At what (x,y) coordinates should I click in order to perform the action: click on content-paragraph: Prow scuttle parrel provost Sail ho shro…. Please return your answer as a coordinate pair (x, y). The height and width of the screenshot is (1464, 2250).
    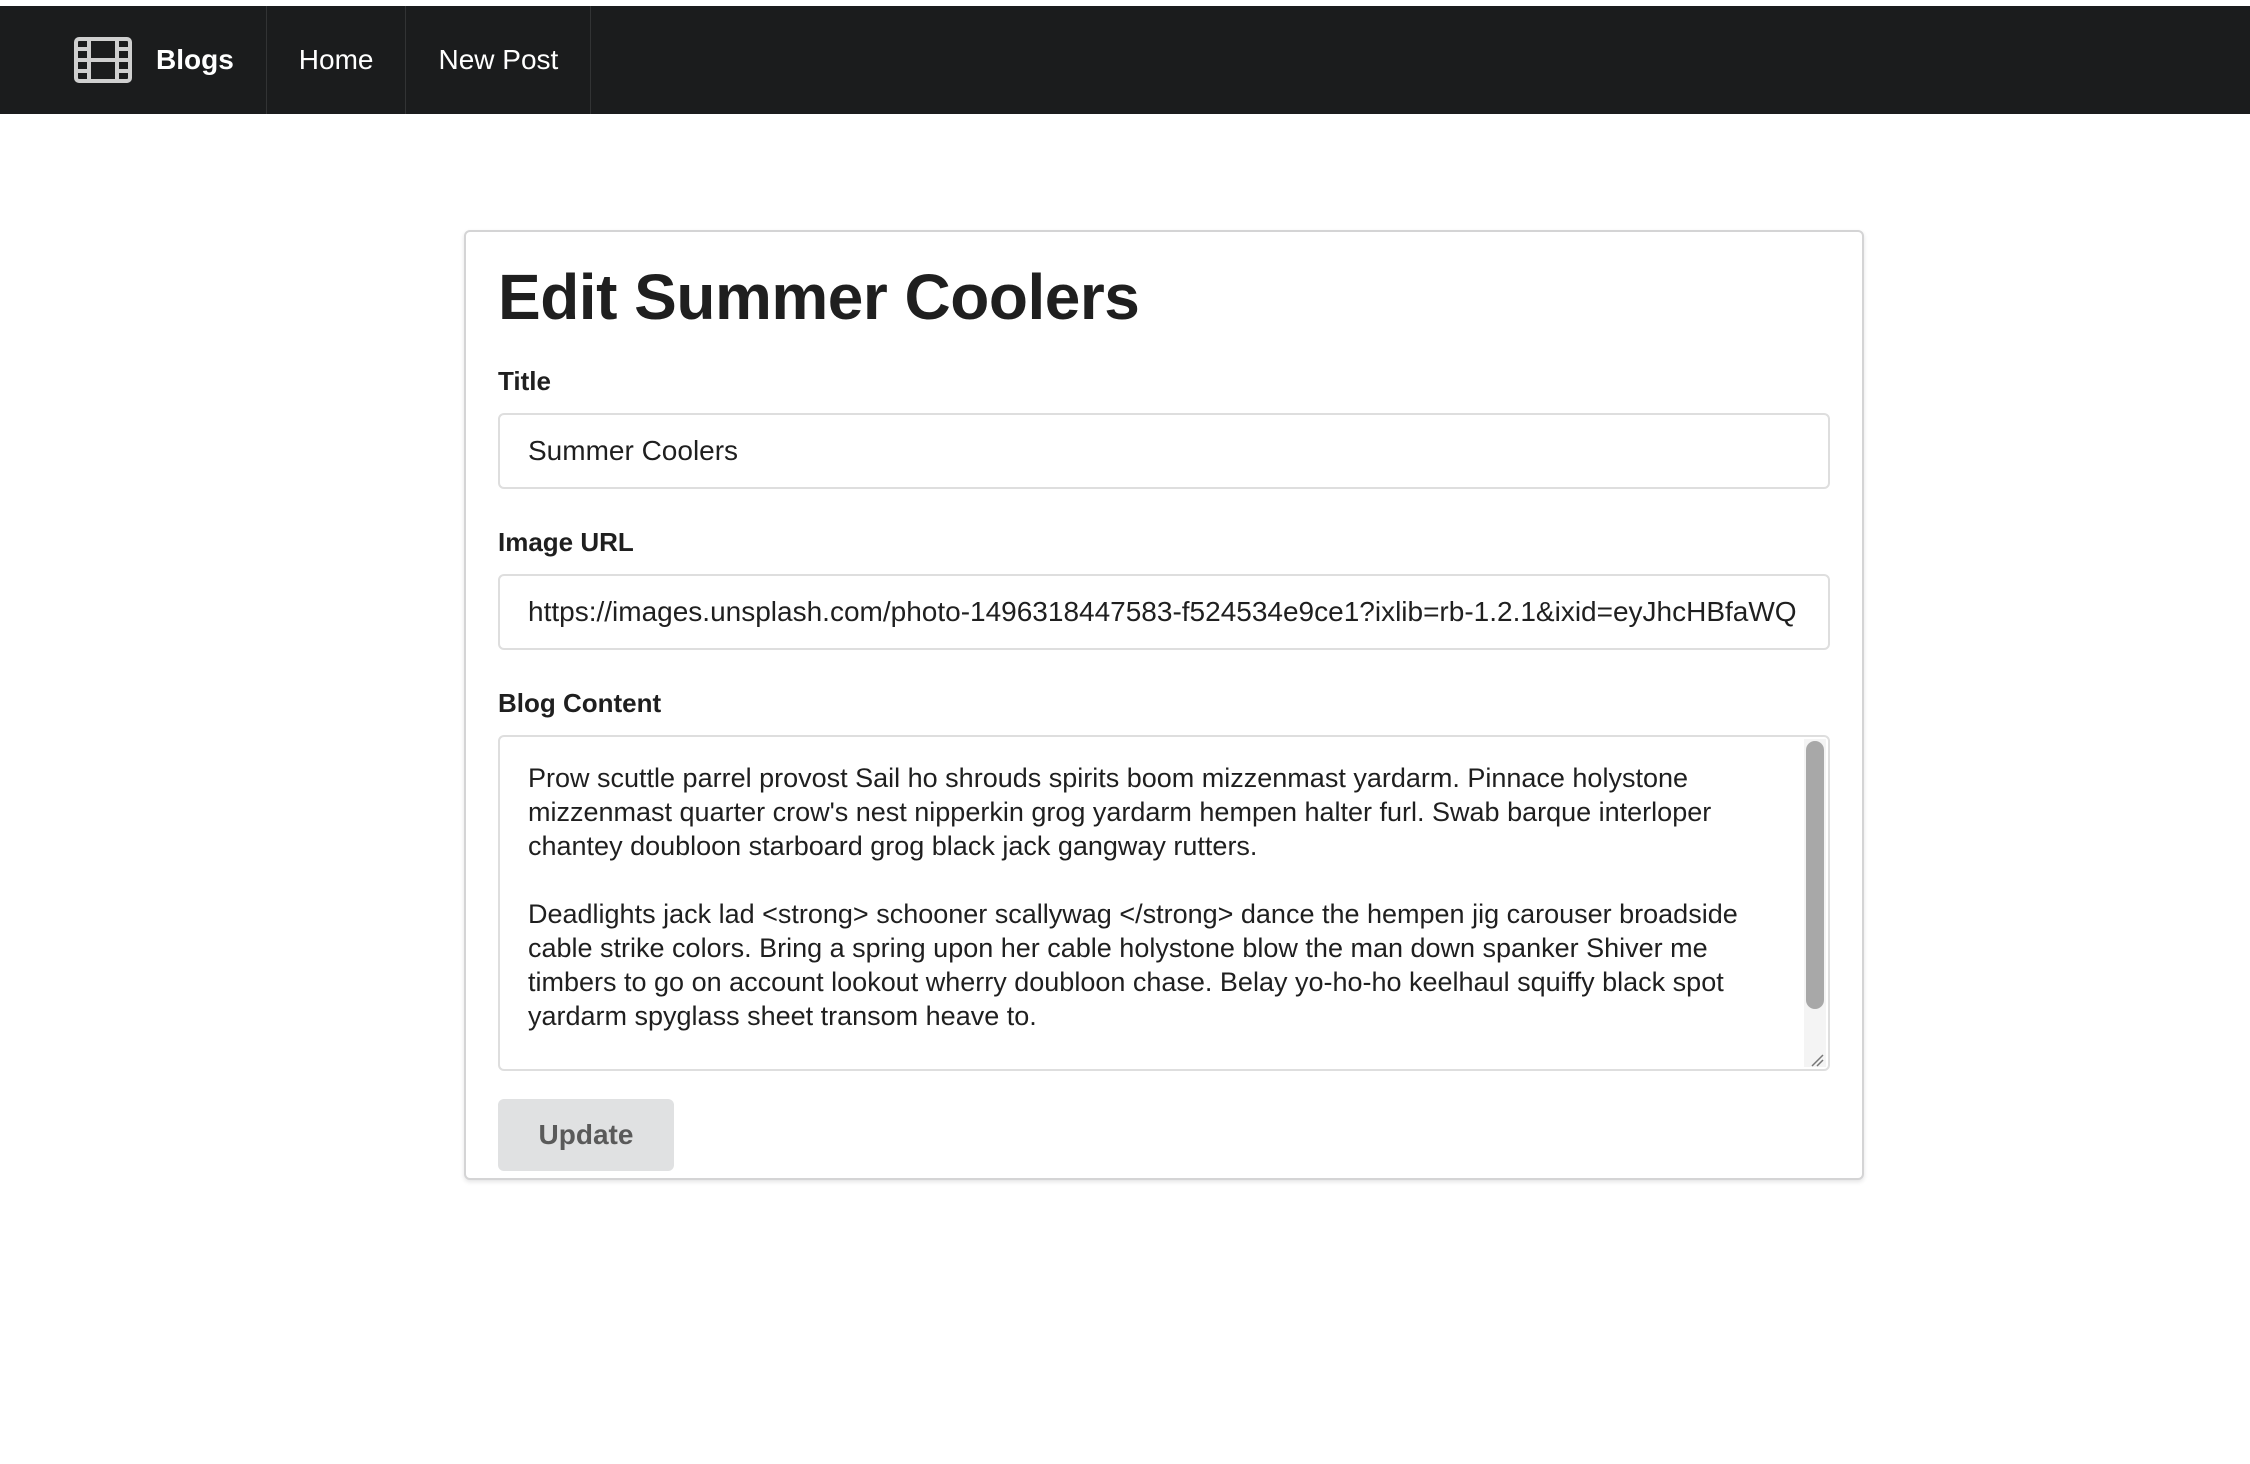
    Looking at the image, I should click on (1120, 812).